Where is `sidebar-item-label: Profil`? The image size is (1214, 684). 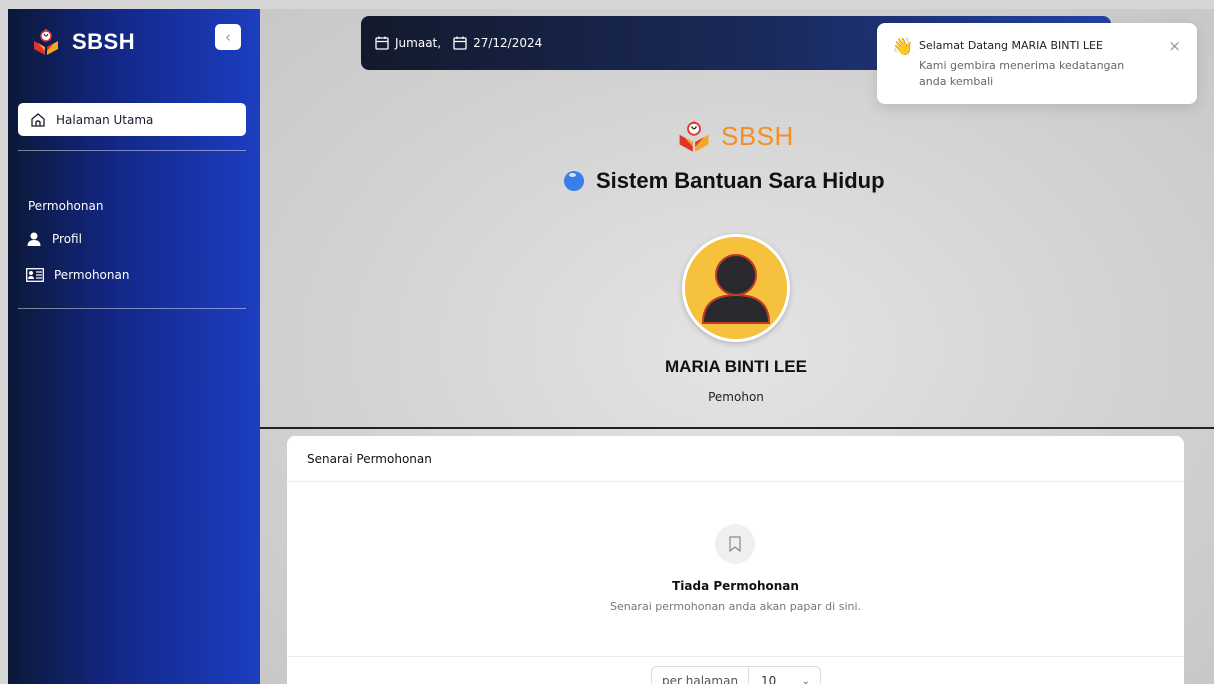 sidebar-item-label: Profil is located at coordinates (67, 239).